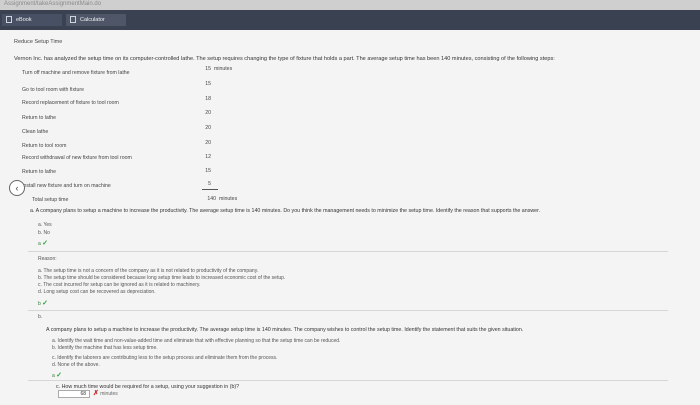 Image resolution: width=700 pixels, height=405 pixels. What do you see at coordinates (35, 132) in the screenshot?
I see `step-label: Clean lathe` at bounding box center [35, 132].